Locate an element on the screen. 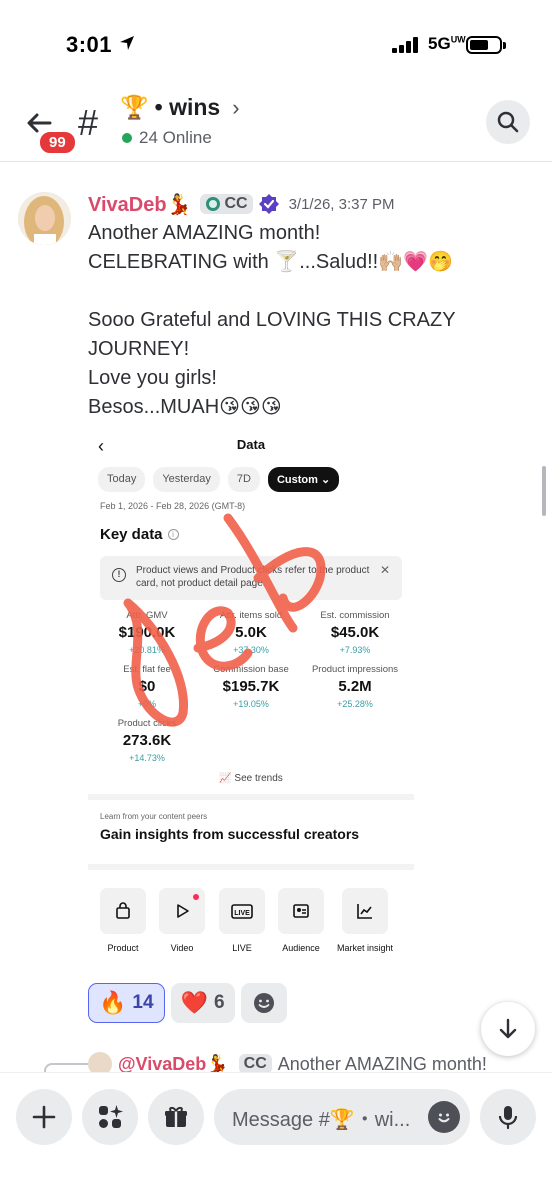  emoji-picker-button is located at coordinates (444, 1117).